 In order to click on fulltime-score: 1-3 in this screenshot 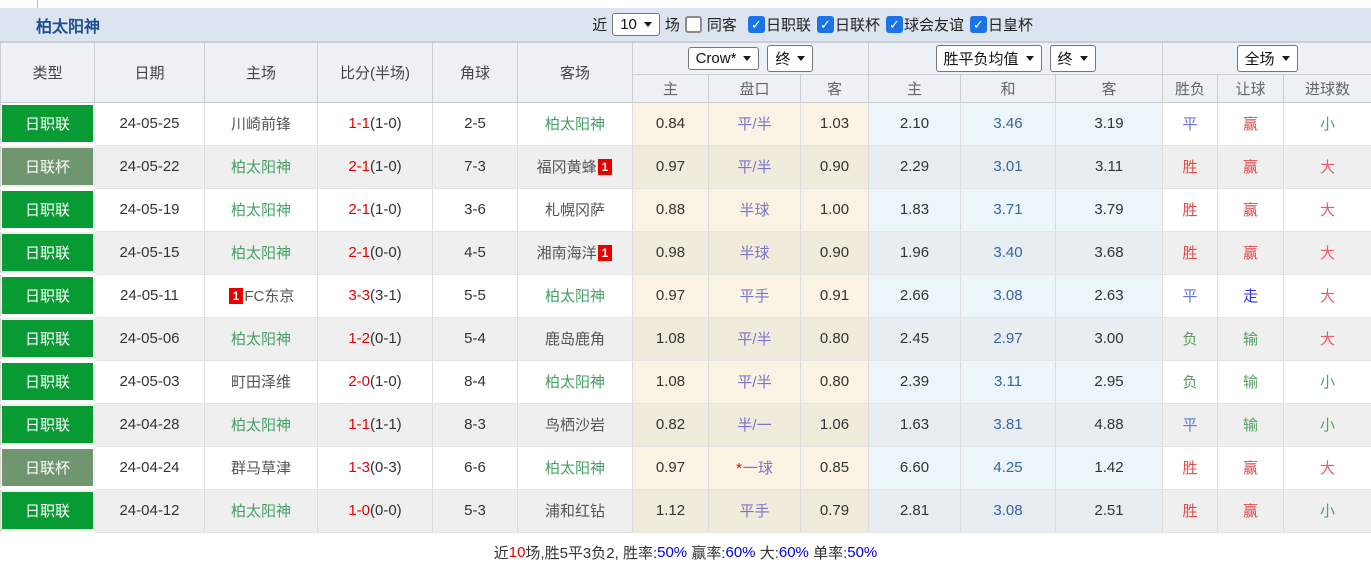, I will do `click(359, 467)`.